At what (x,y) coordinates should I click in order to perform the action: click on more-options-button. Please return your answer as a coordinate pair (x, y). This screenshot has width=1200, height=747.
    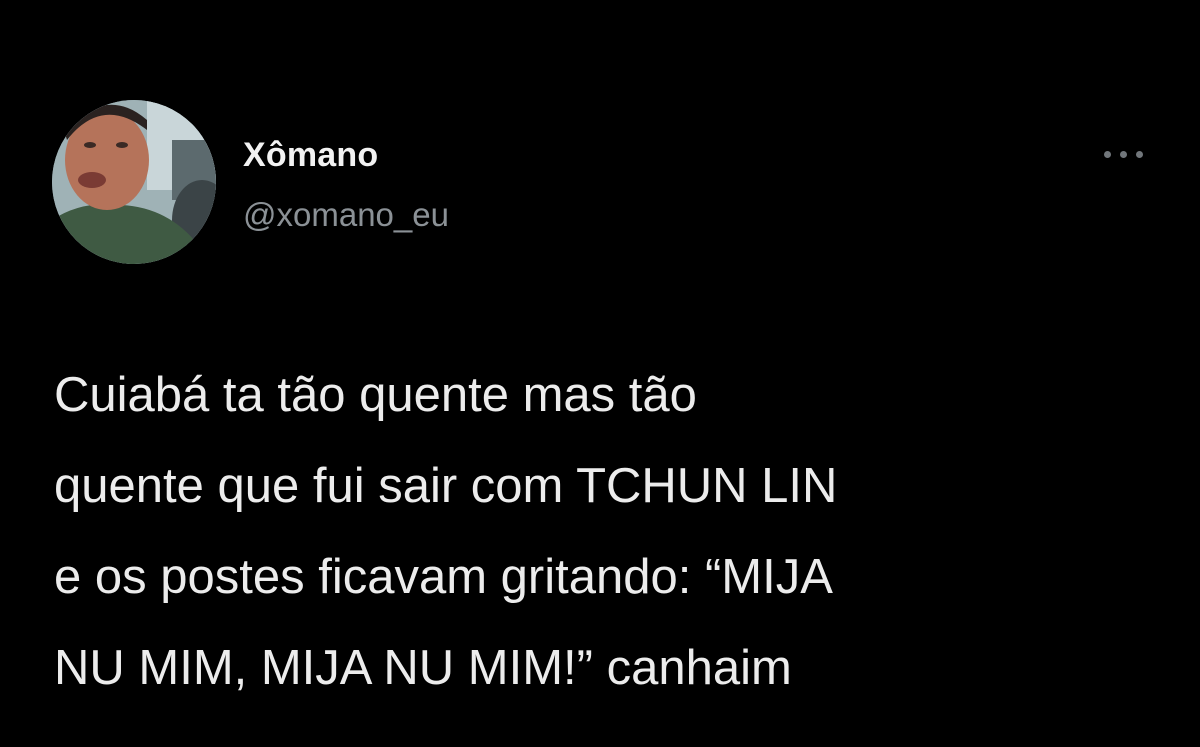
    Looking at the image, I should click on (1124, 154).